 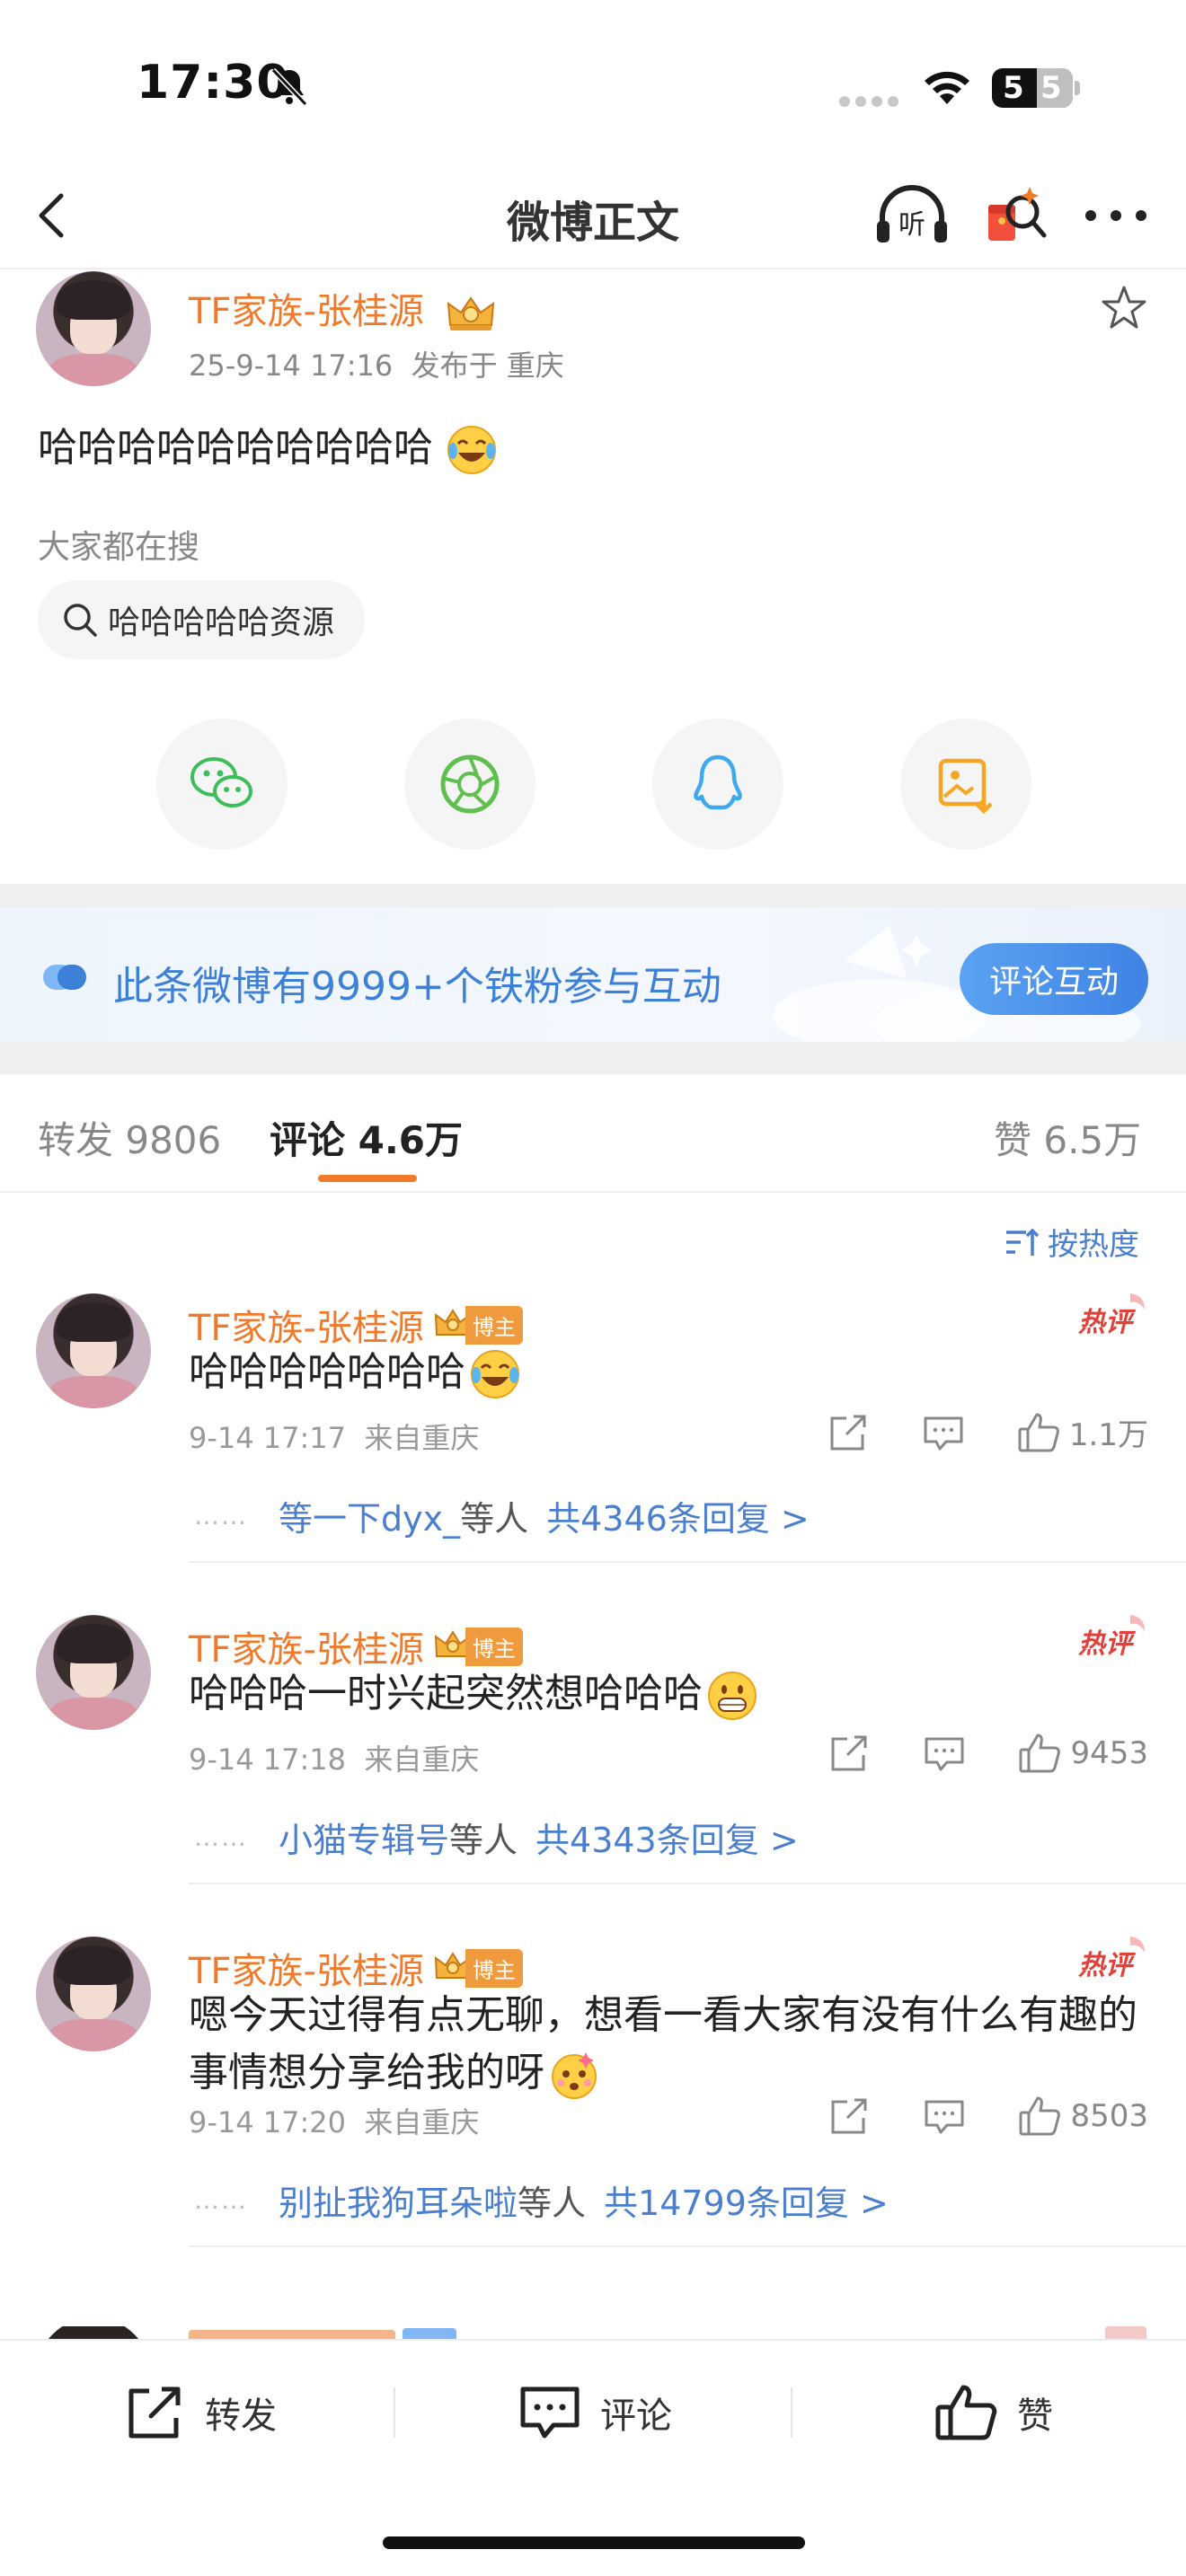 I want to click on red-packet-search-icon, so click(x=1015, y=215).